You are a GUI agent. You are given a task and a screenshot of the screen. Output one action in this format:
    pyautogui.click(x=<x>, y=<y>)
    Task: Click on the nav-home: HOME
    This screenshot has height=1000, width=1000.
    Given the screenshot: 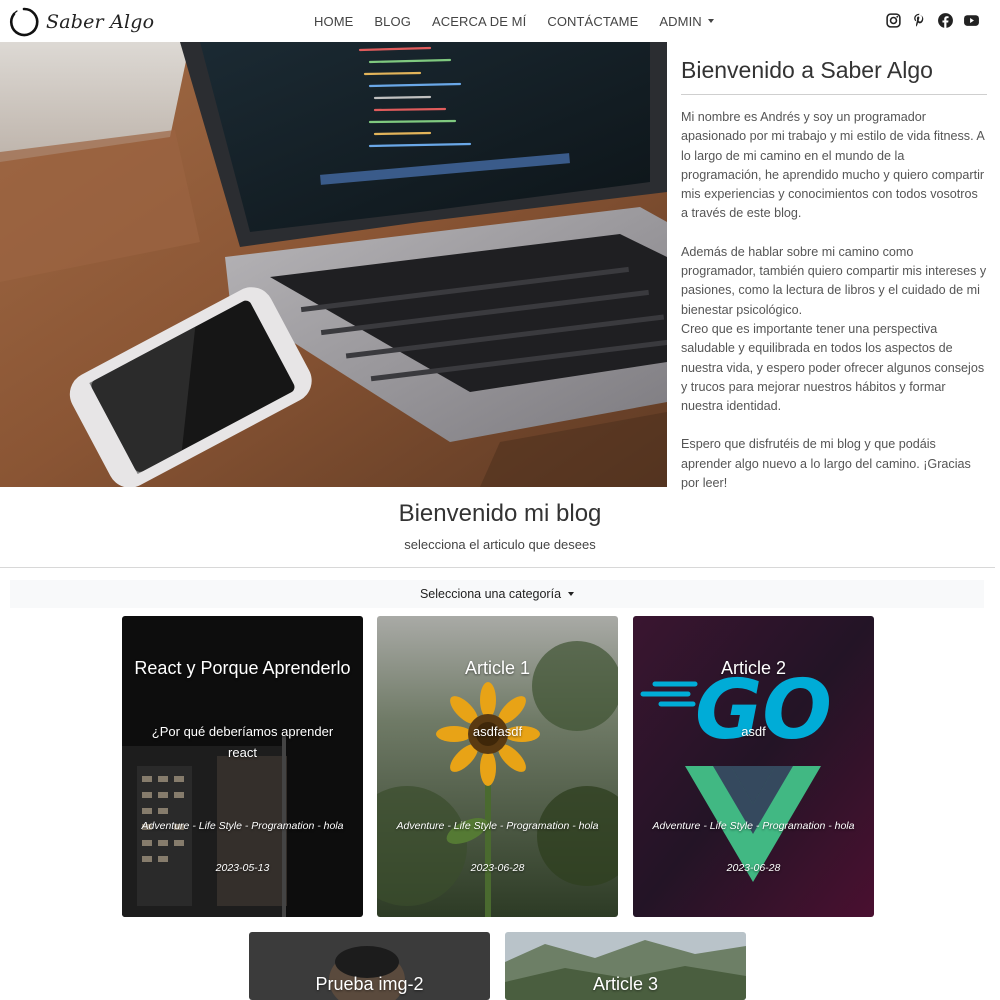 What is the action you would take?
    pyautogui.click(x=333, y=21)
    